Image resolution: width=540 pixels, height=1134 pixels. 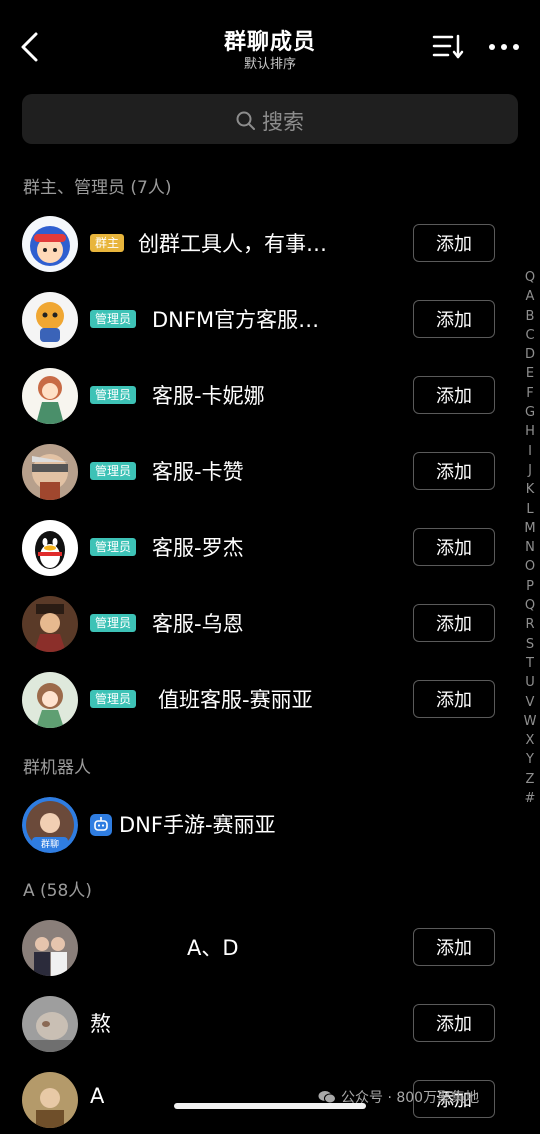 What do you see at coordinates (530, 489) in the screenshot?
I see `index-letter: K` at bounding box center [530, 489].